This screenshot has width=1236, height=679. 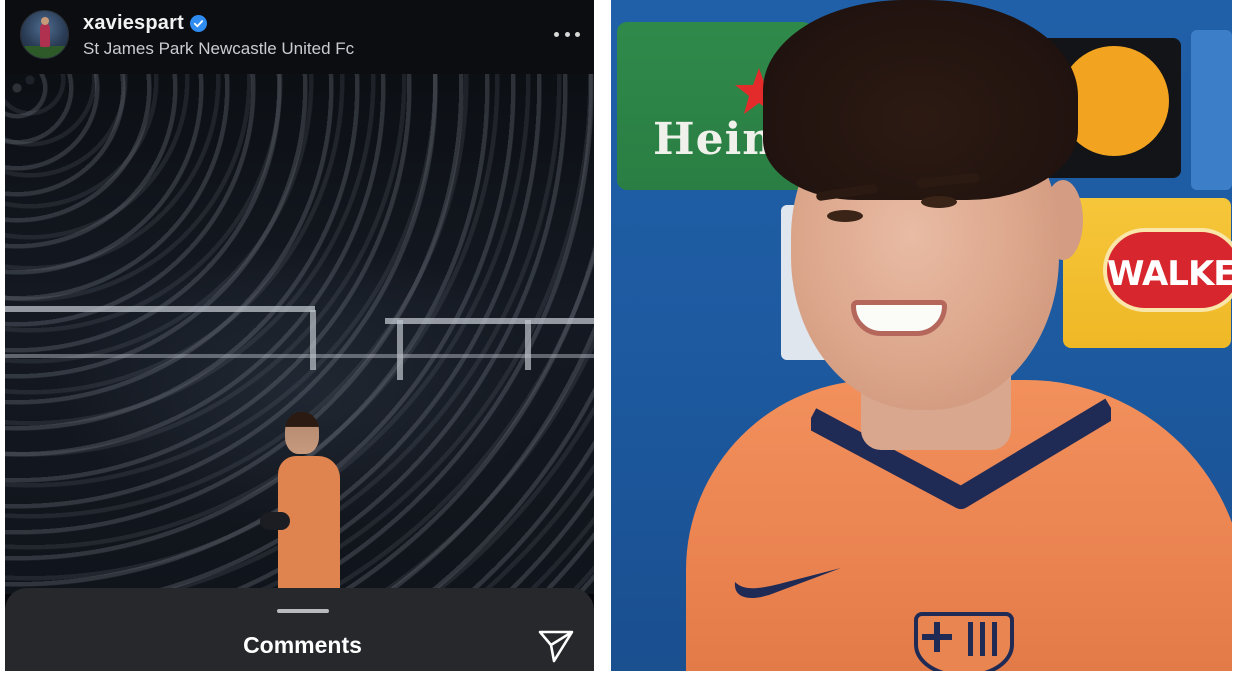 I want to click on walkers-text: WALKER, so click(x=1169, y=274).